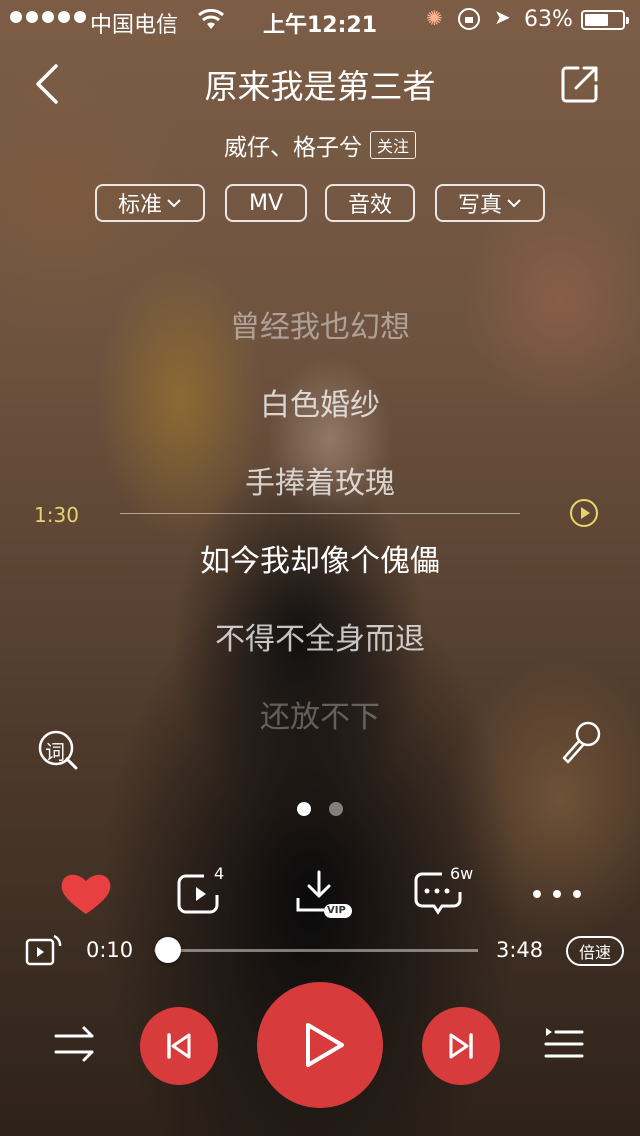  What do you see at coordinates (595, 951) in the screenshot?
I see `playback-speed-button: 倍速` at bounding box center [595, 951].